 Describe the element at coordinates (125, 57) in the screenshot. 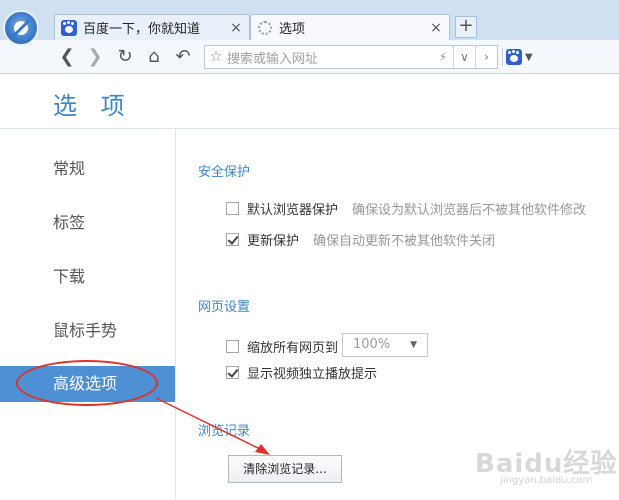

I see `refresh-icon: ↻` at that location.